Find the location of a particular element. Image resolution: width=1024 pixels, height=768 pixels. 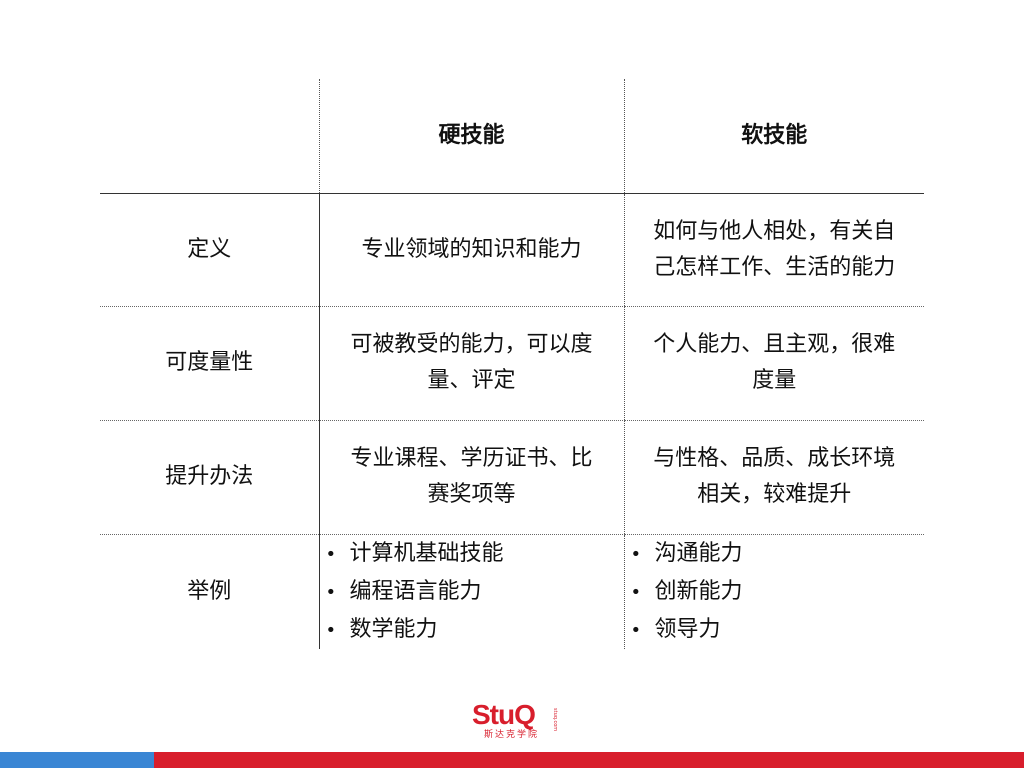

cell-hard-improvement: 专业课程、学历证书、比 赛奖项等 is located at coordinates (471, 477).